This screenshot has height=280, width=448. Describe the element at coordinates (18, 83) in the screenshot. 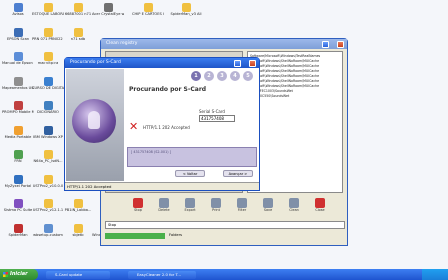

I see `desktop-icon: Mapeamentos USB` at that location.